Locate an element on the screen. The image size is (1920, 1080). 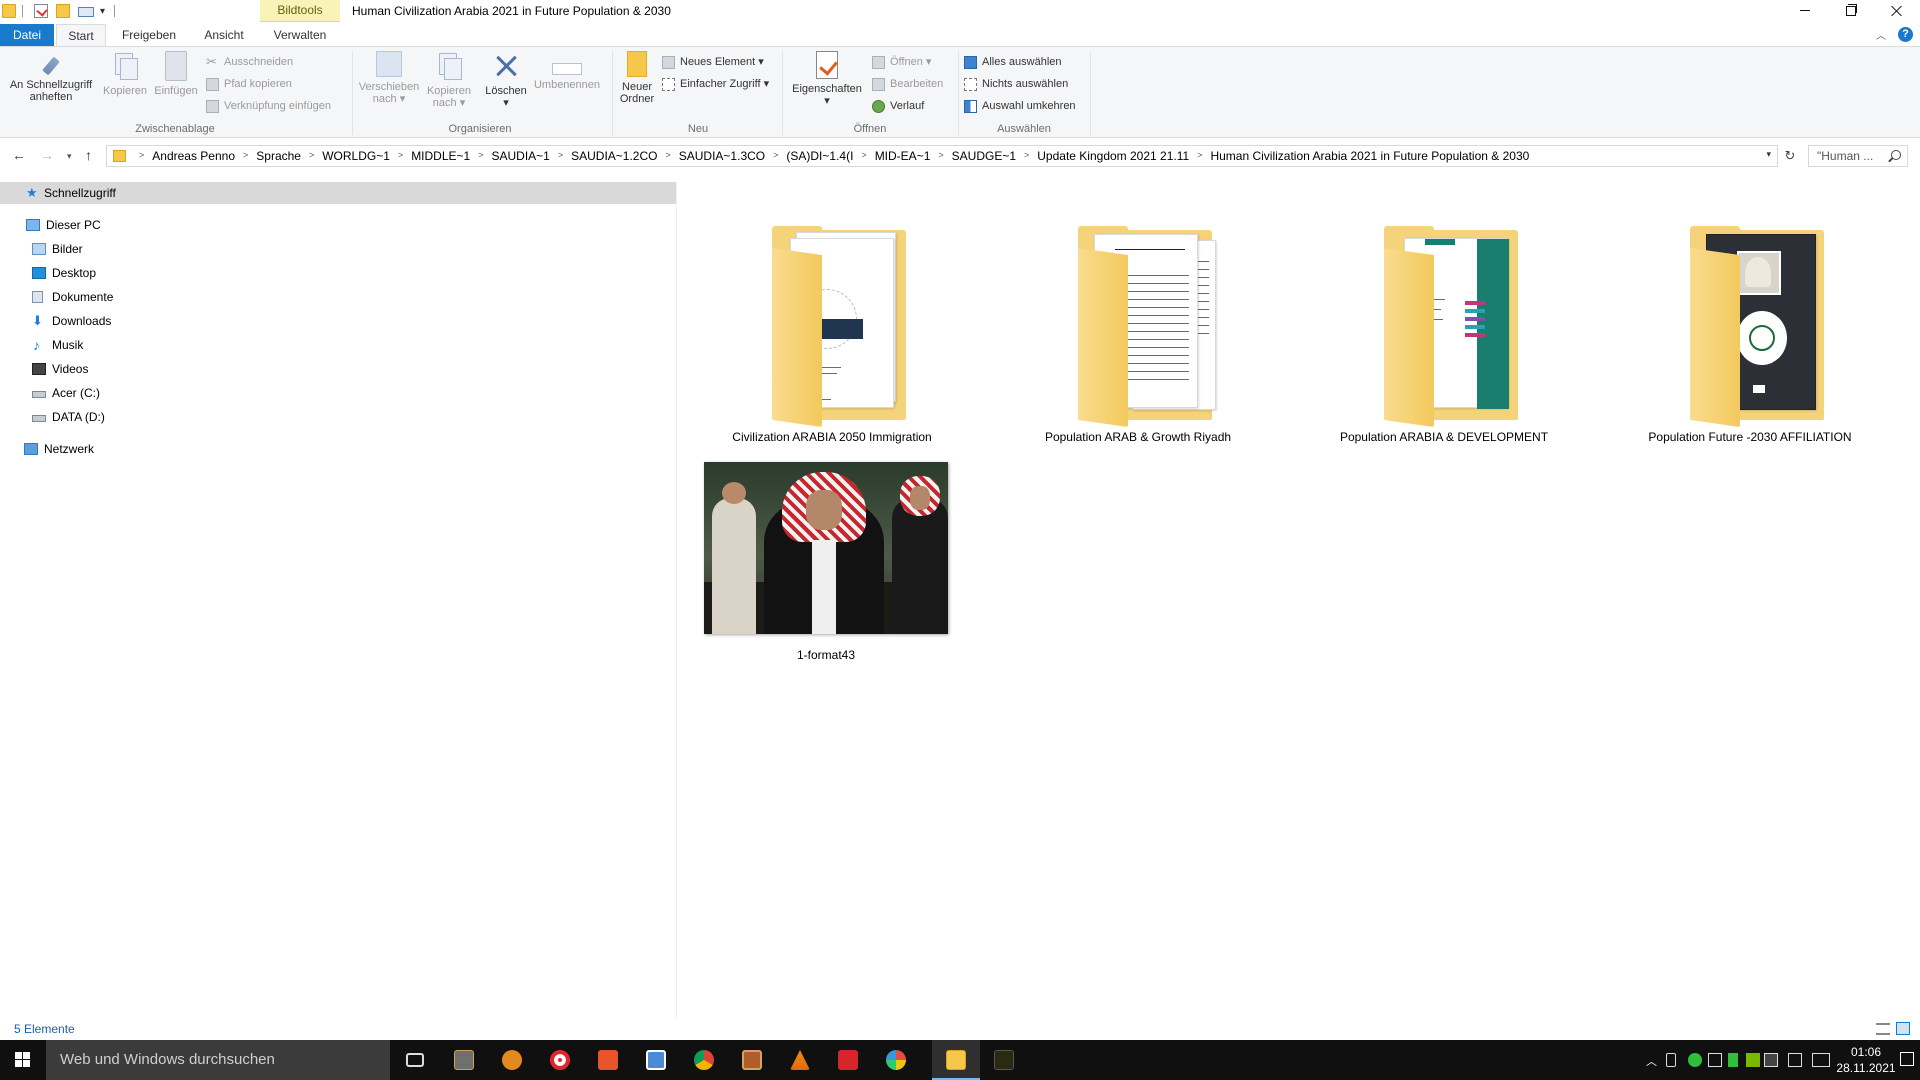
pin-to-quick-access-button: An Schnellzugriff anheften is located at coordinates (51, 77).